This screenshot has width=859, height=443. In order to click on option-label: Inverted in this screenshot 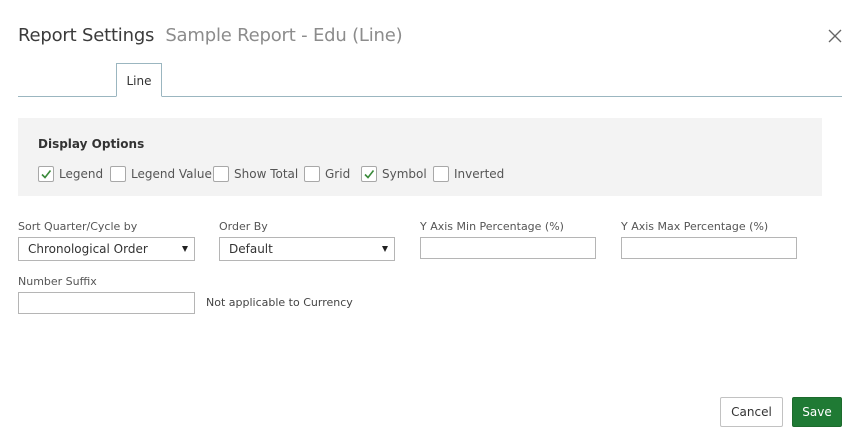, I will do `click(479, 174)`.